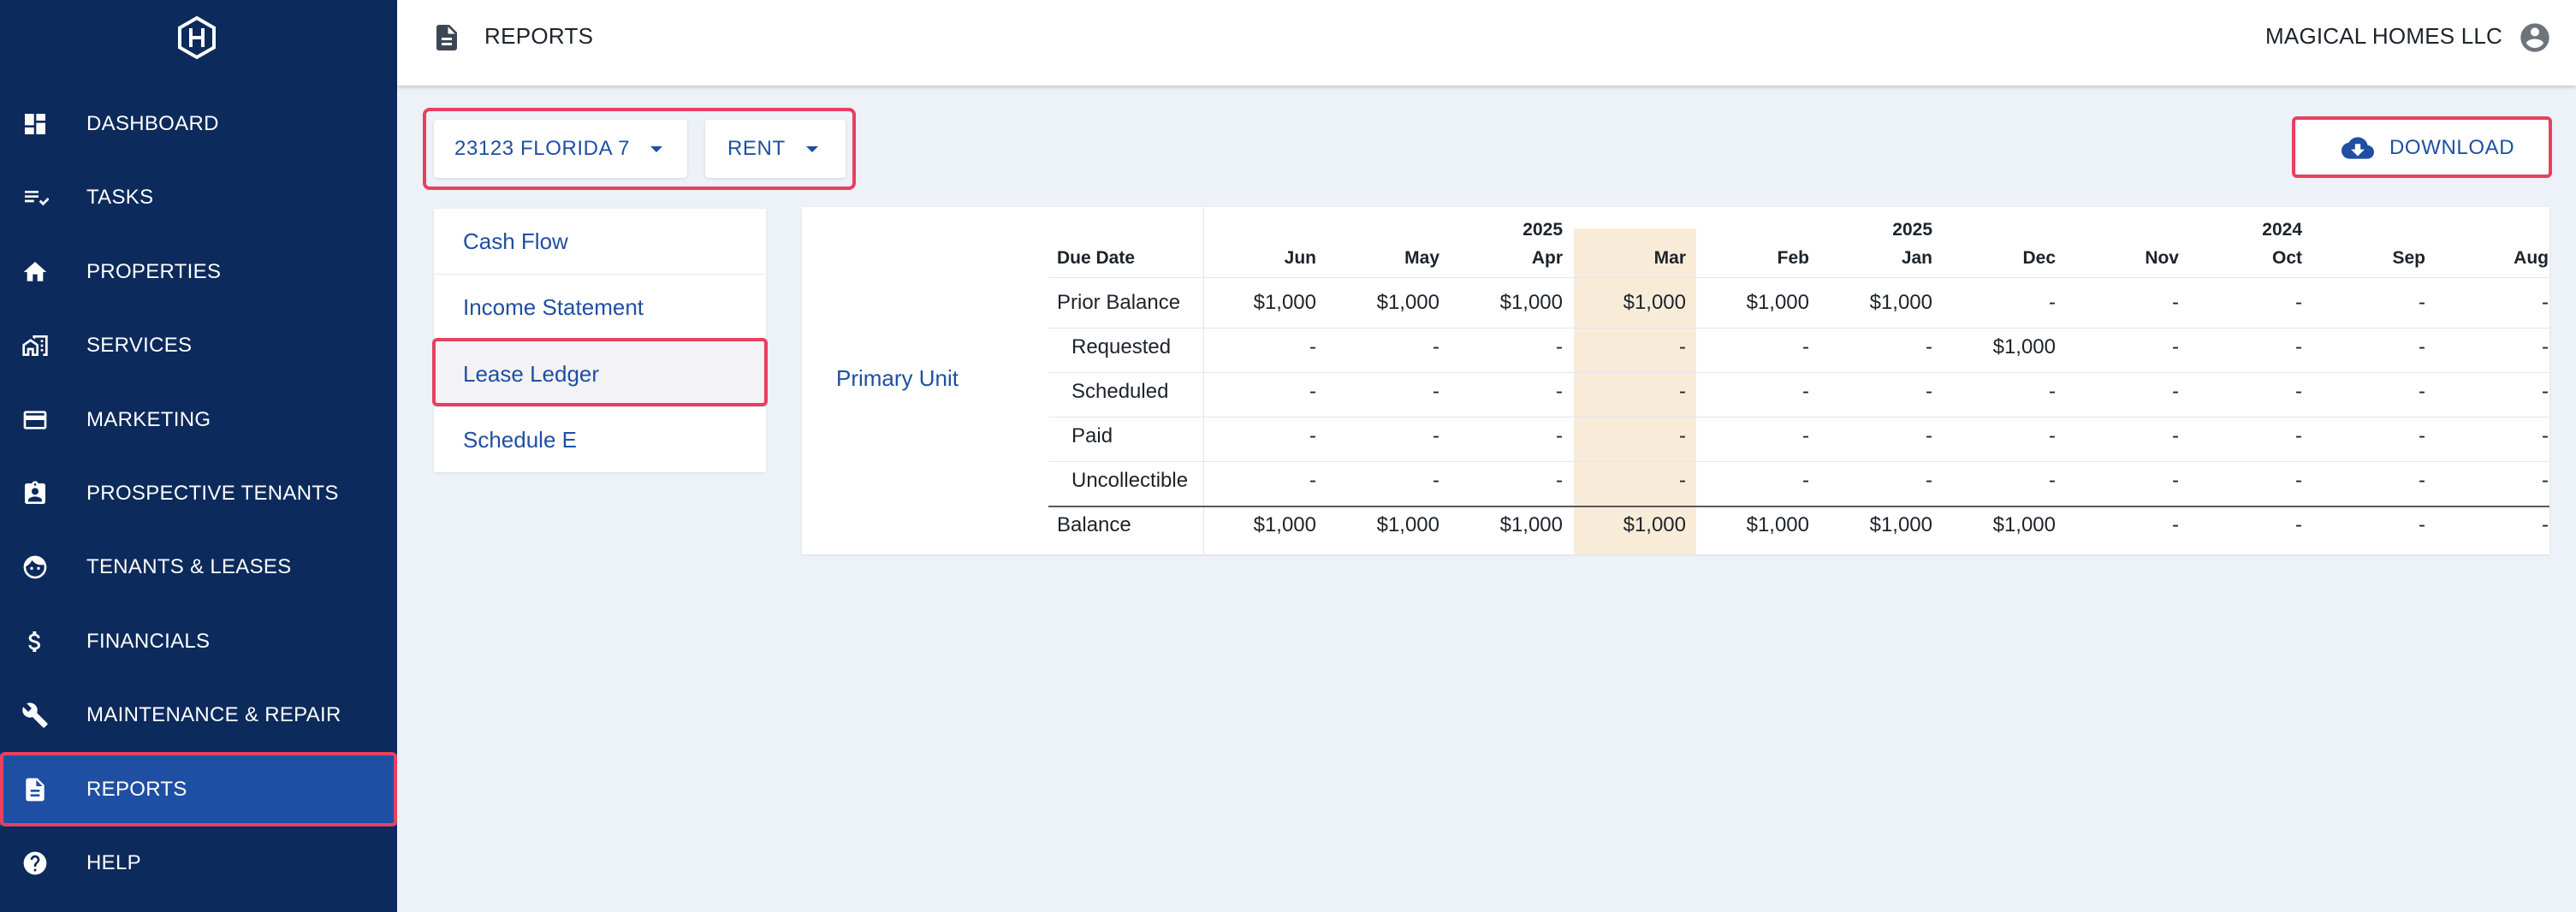 The width and height of the screenshot is (2576, 912). I want to click on highlight-reports-nav, so click(198, 789).